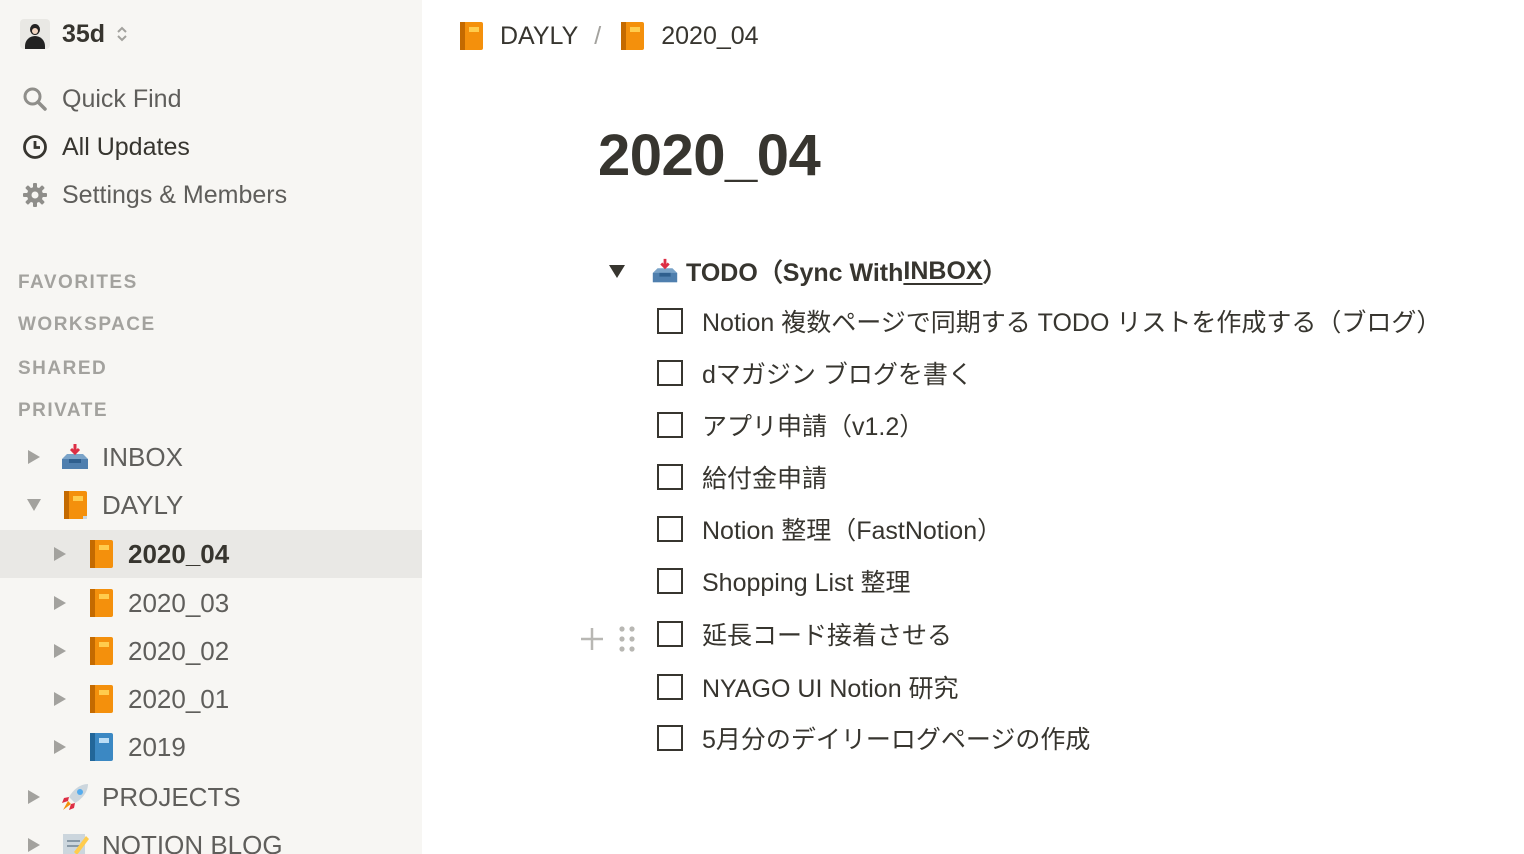  I want to click on toggle-title-prefix: TODO（Sync With, so click(795, 273).